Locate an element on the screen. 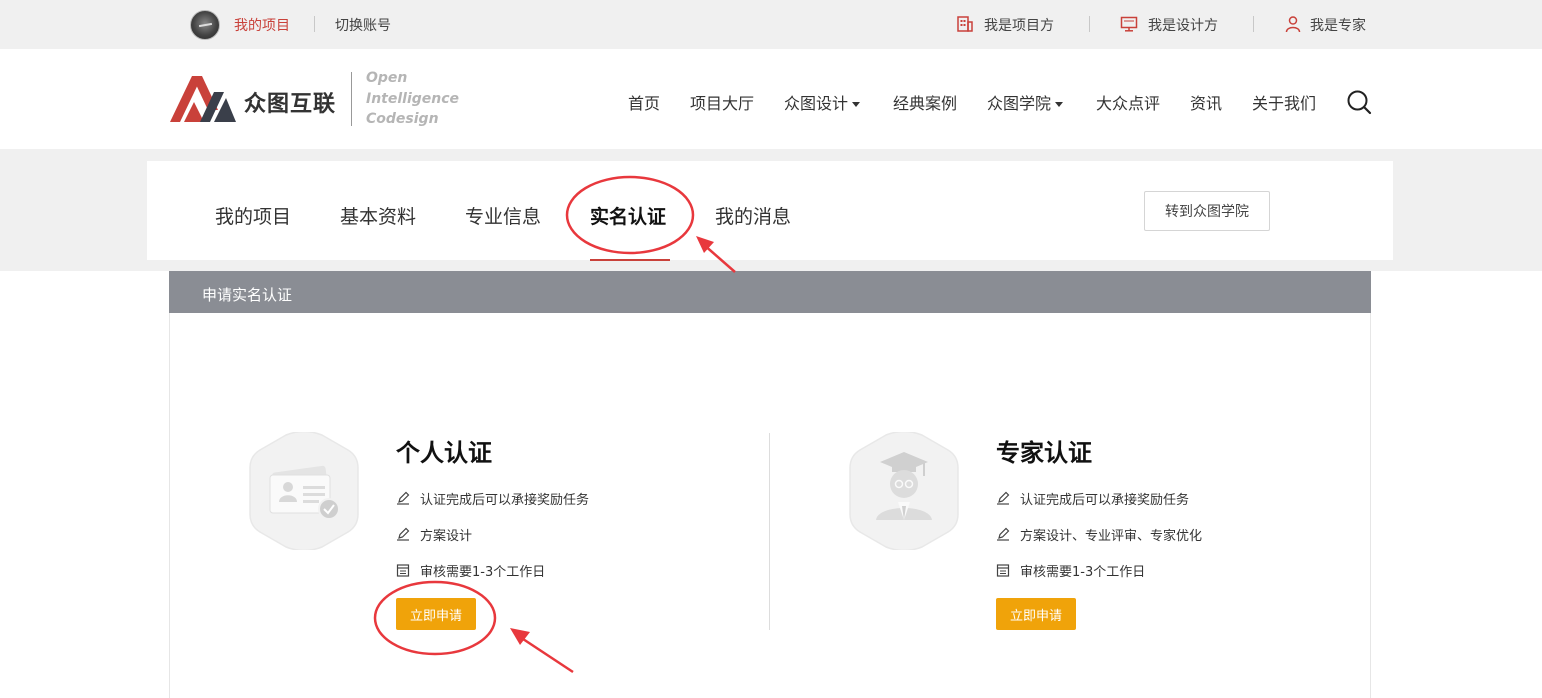  tab-my-projects: 我的项目 is located at coordinates (253, 215).